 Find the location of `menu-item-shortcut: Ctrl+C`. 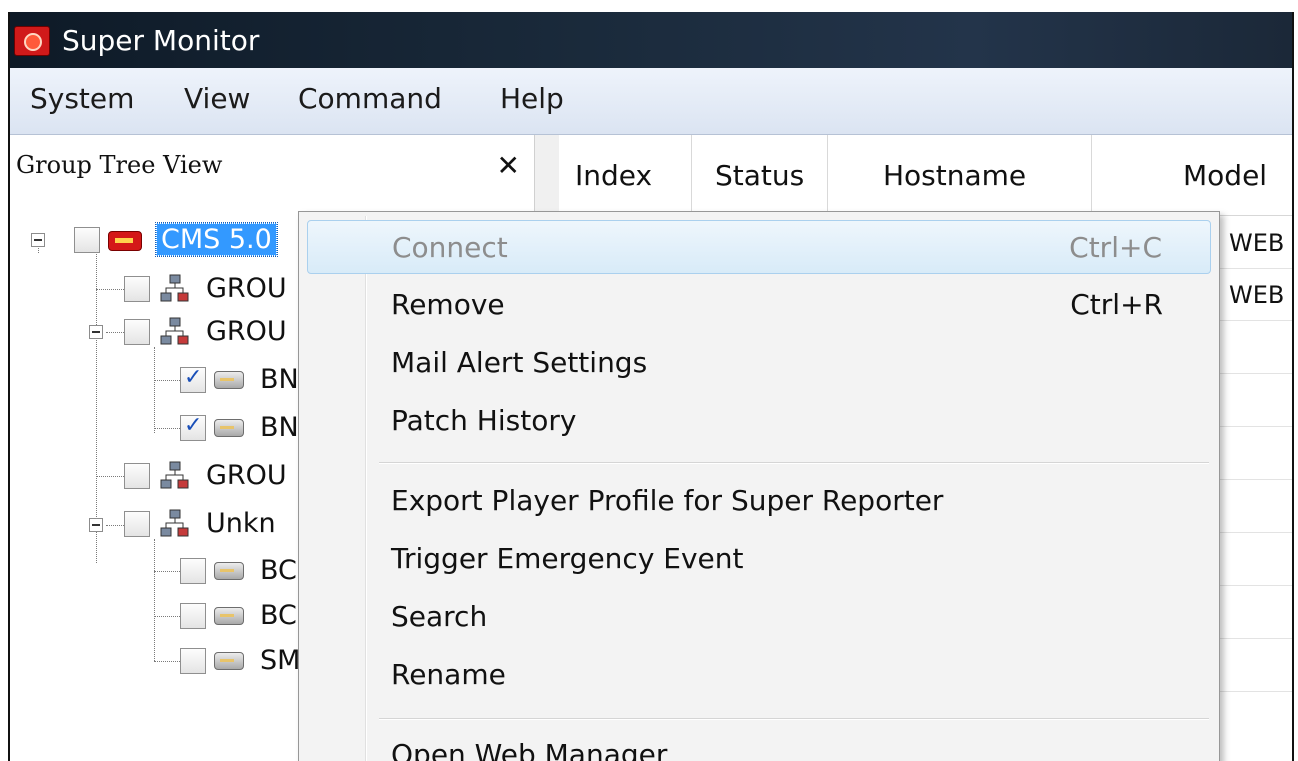

menu-item-shortcut: Ctrl+C is located at coordinates (1115, 247).